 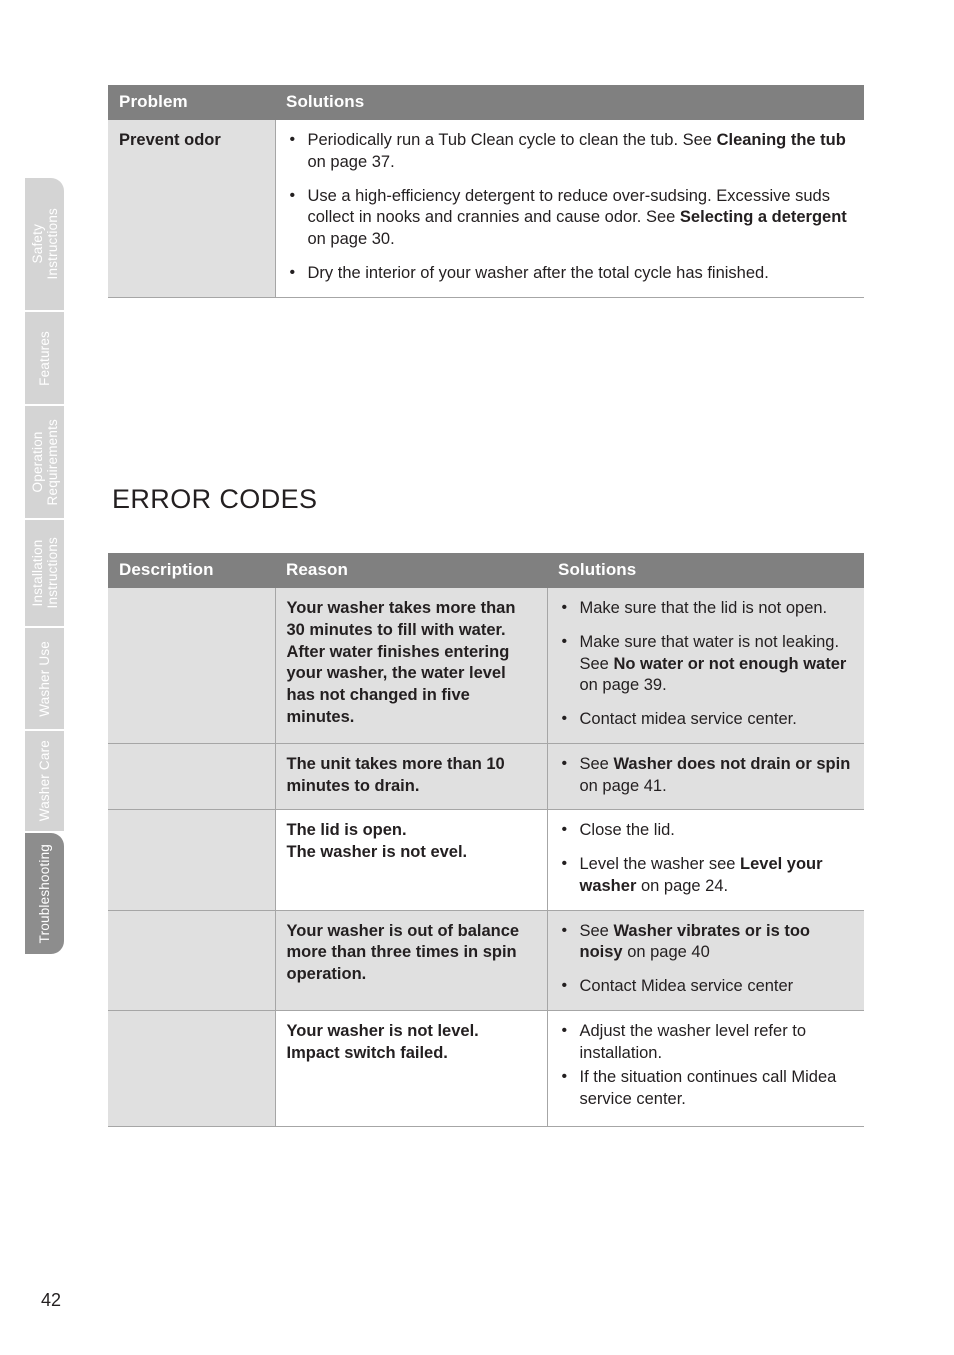 I want to click on page-title: ERROR CODES, so click(x=215, y=499).